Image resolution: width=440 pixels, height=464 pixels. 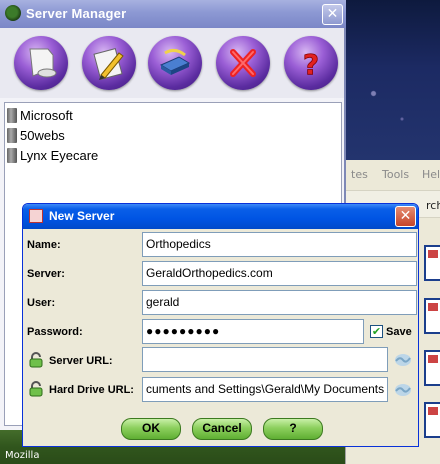 I want to click on dialog-help-button: ?, so click(x=293, y=429).